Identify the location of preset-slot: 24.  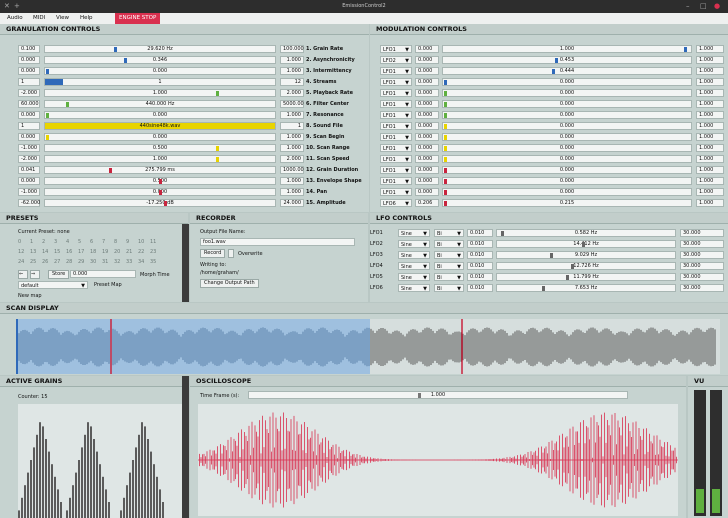
(21, 262).